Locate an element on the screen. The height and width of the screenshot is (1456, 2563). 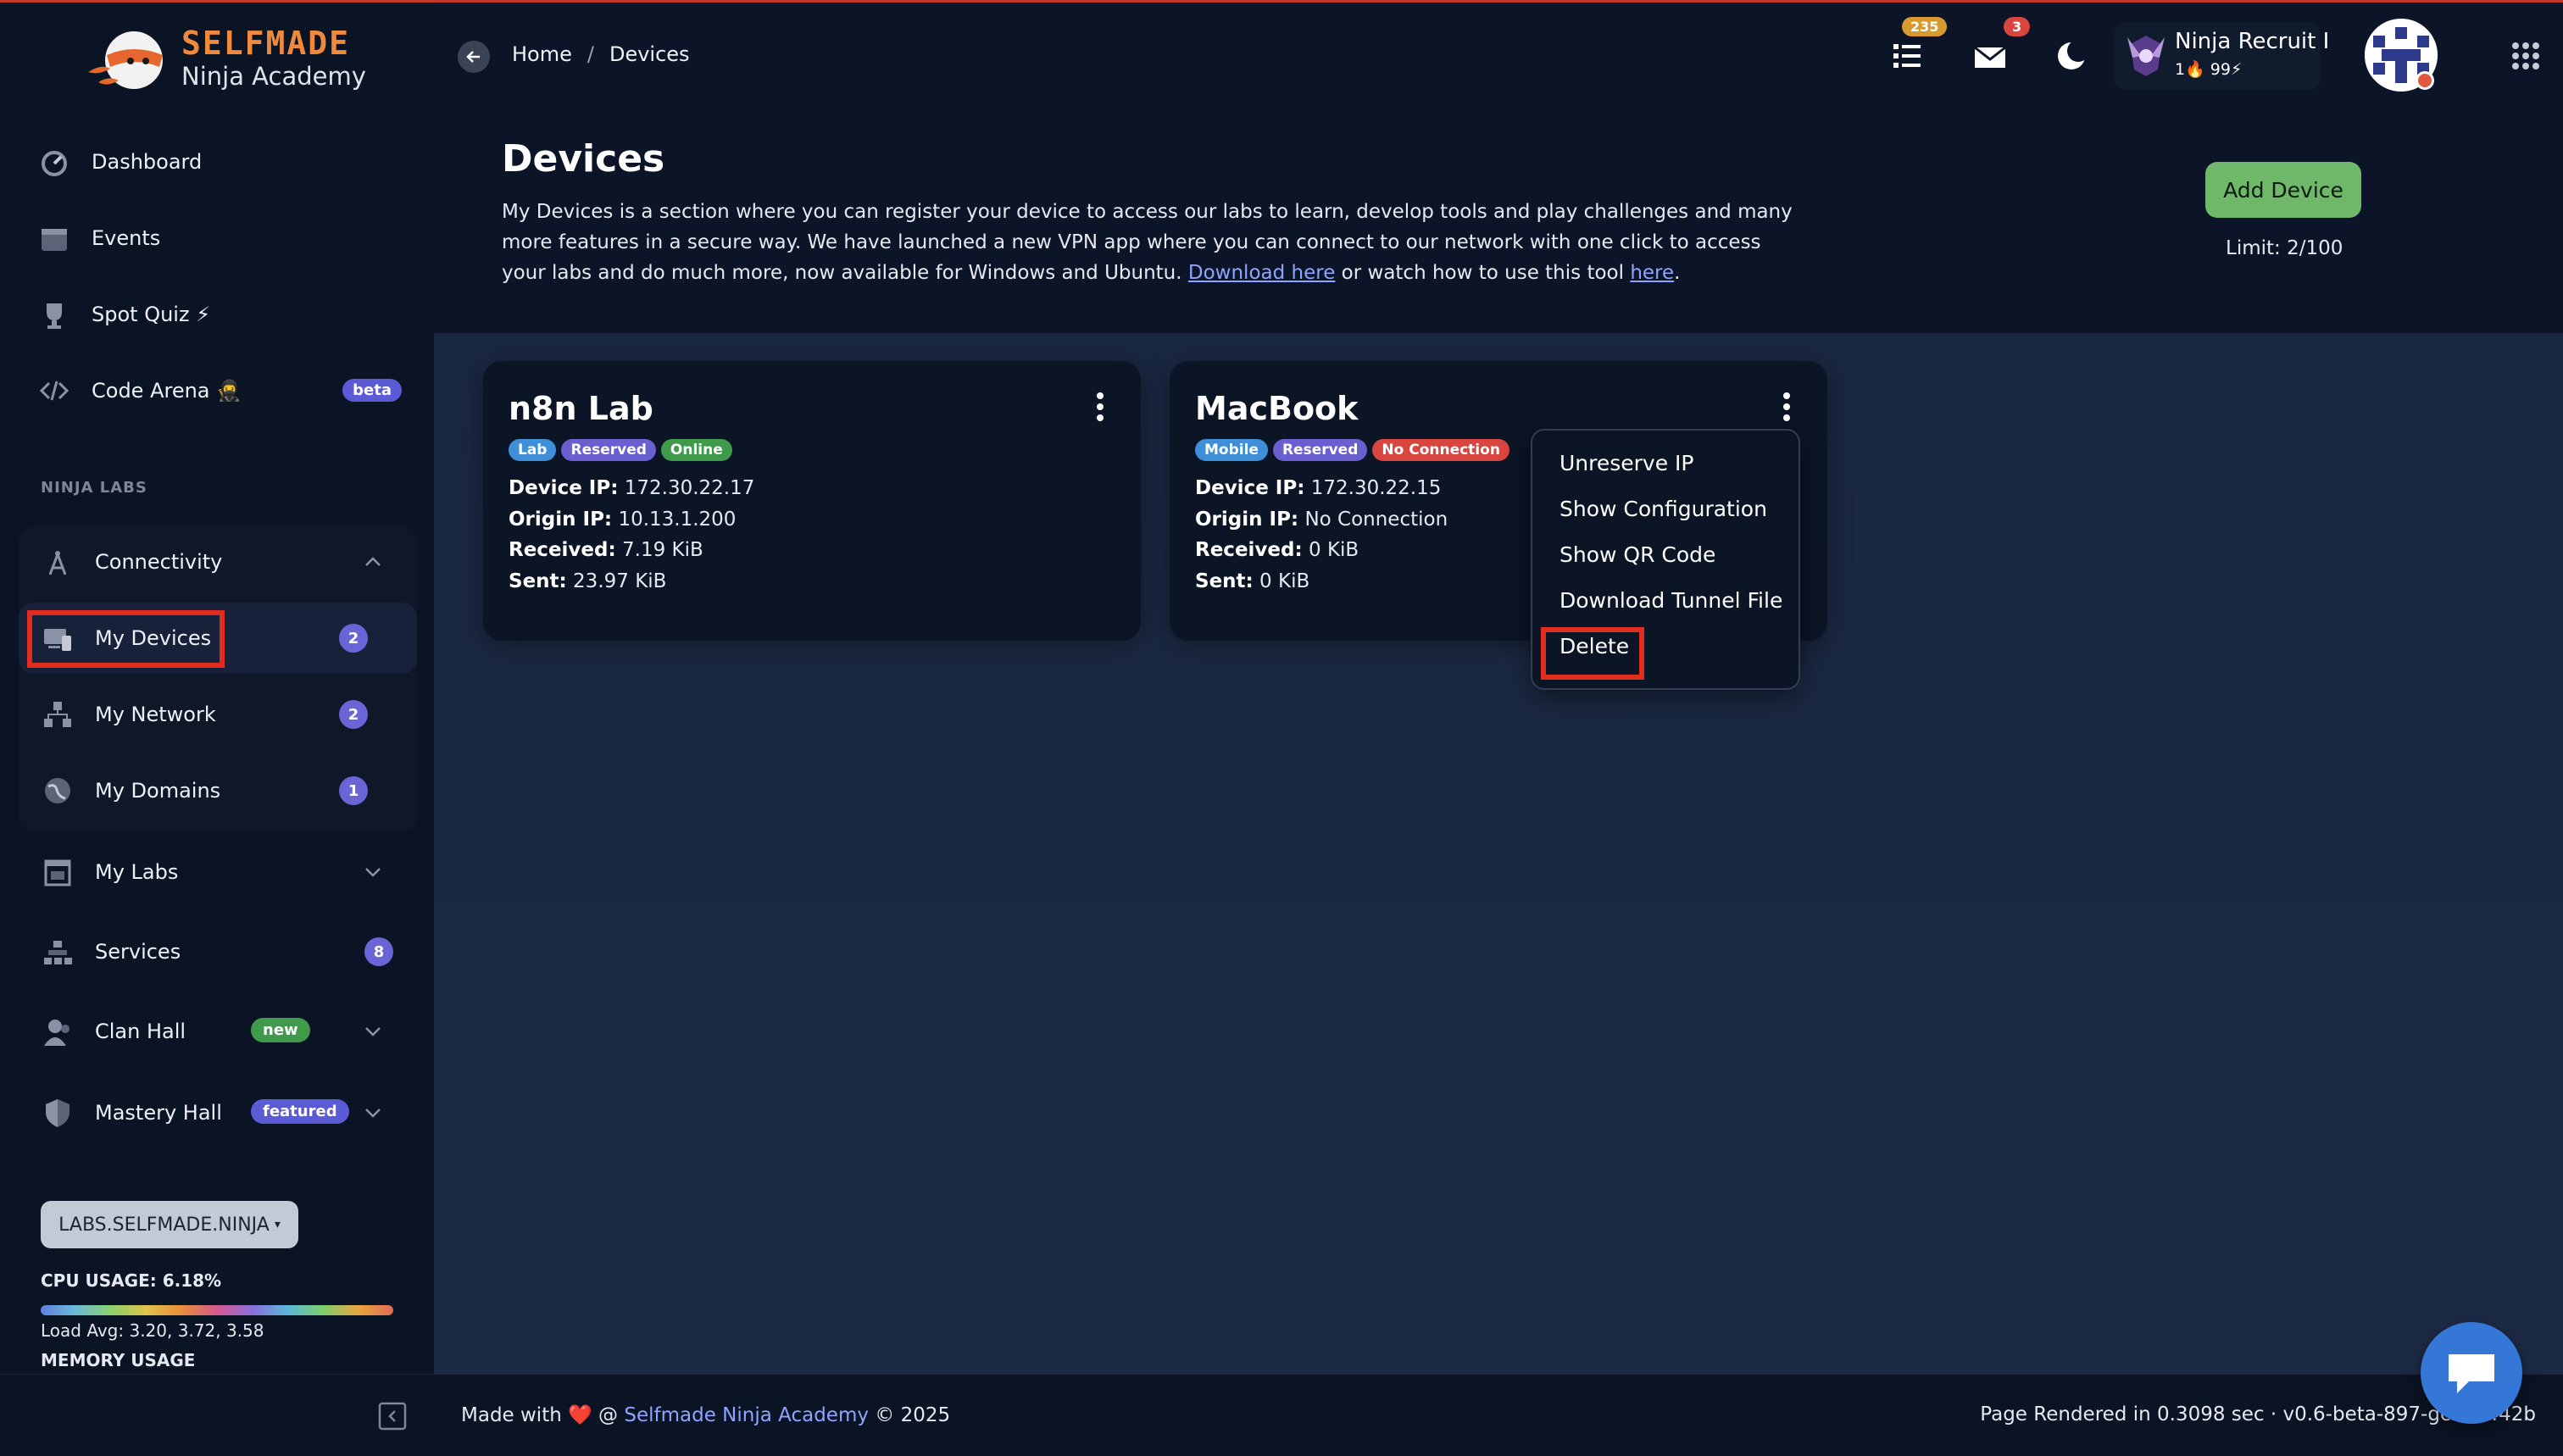
brand-title: SELFMADE is located at coordinates (266, 43).